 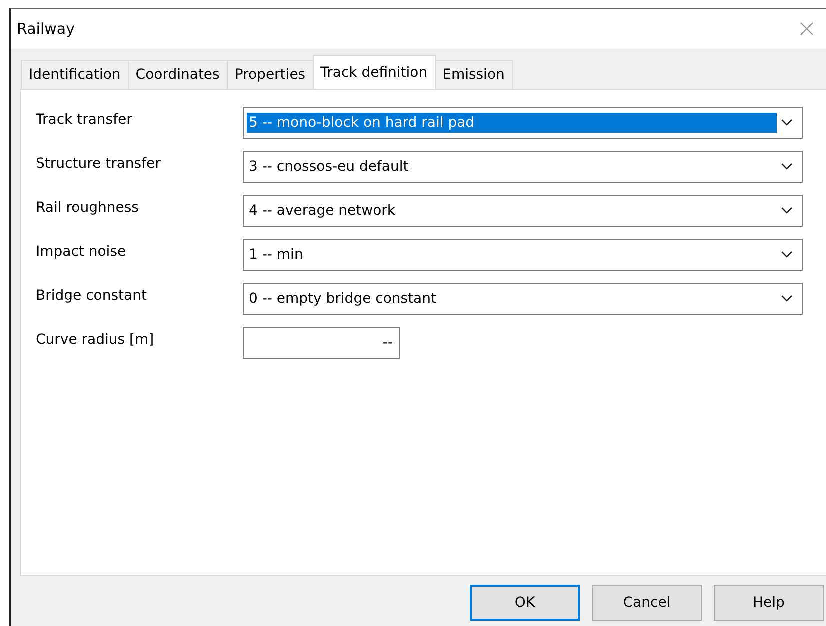 I want to click on field-label: Structure transfer, so click(x=99, y=164).